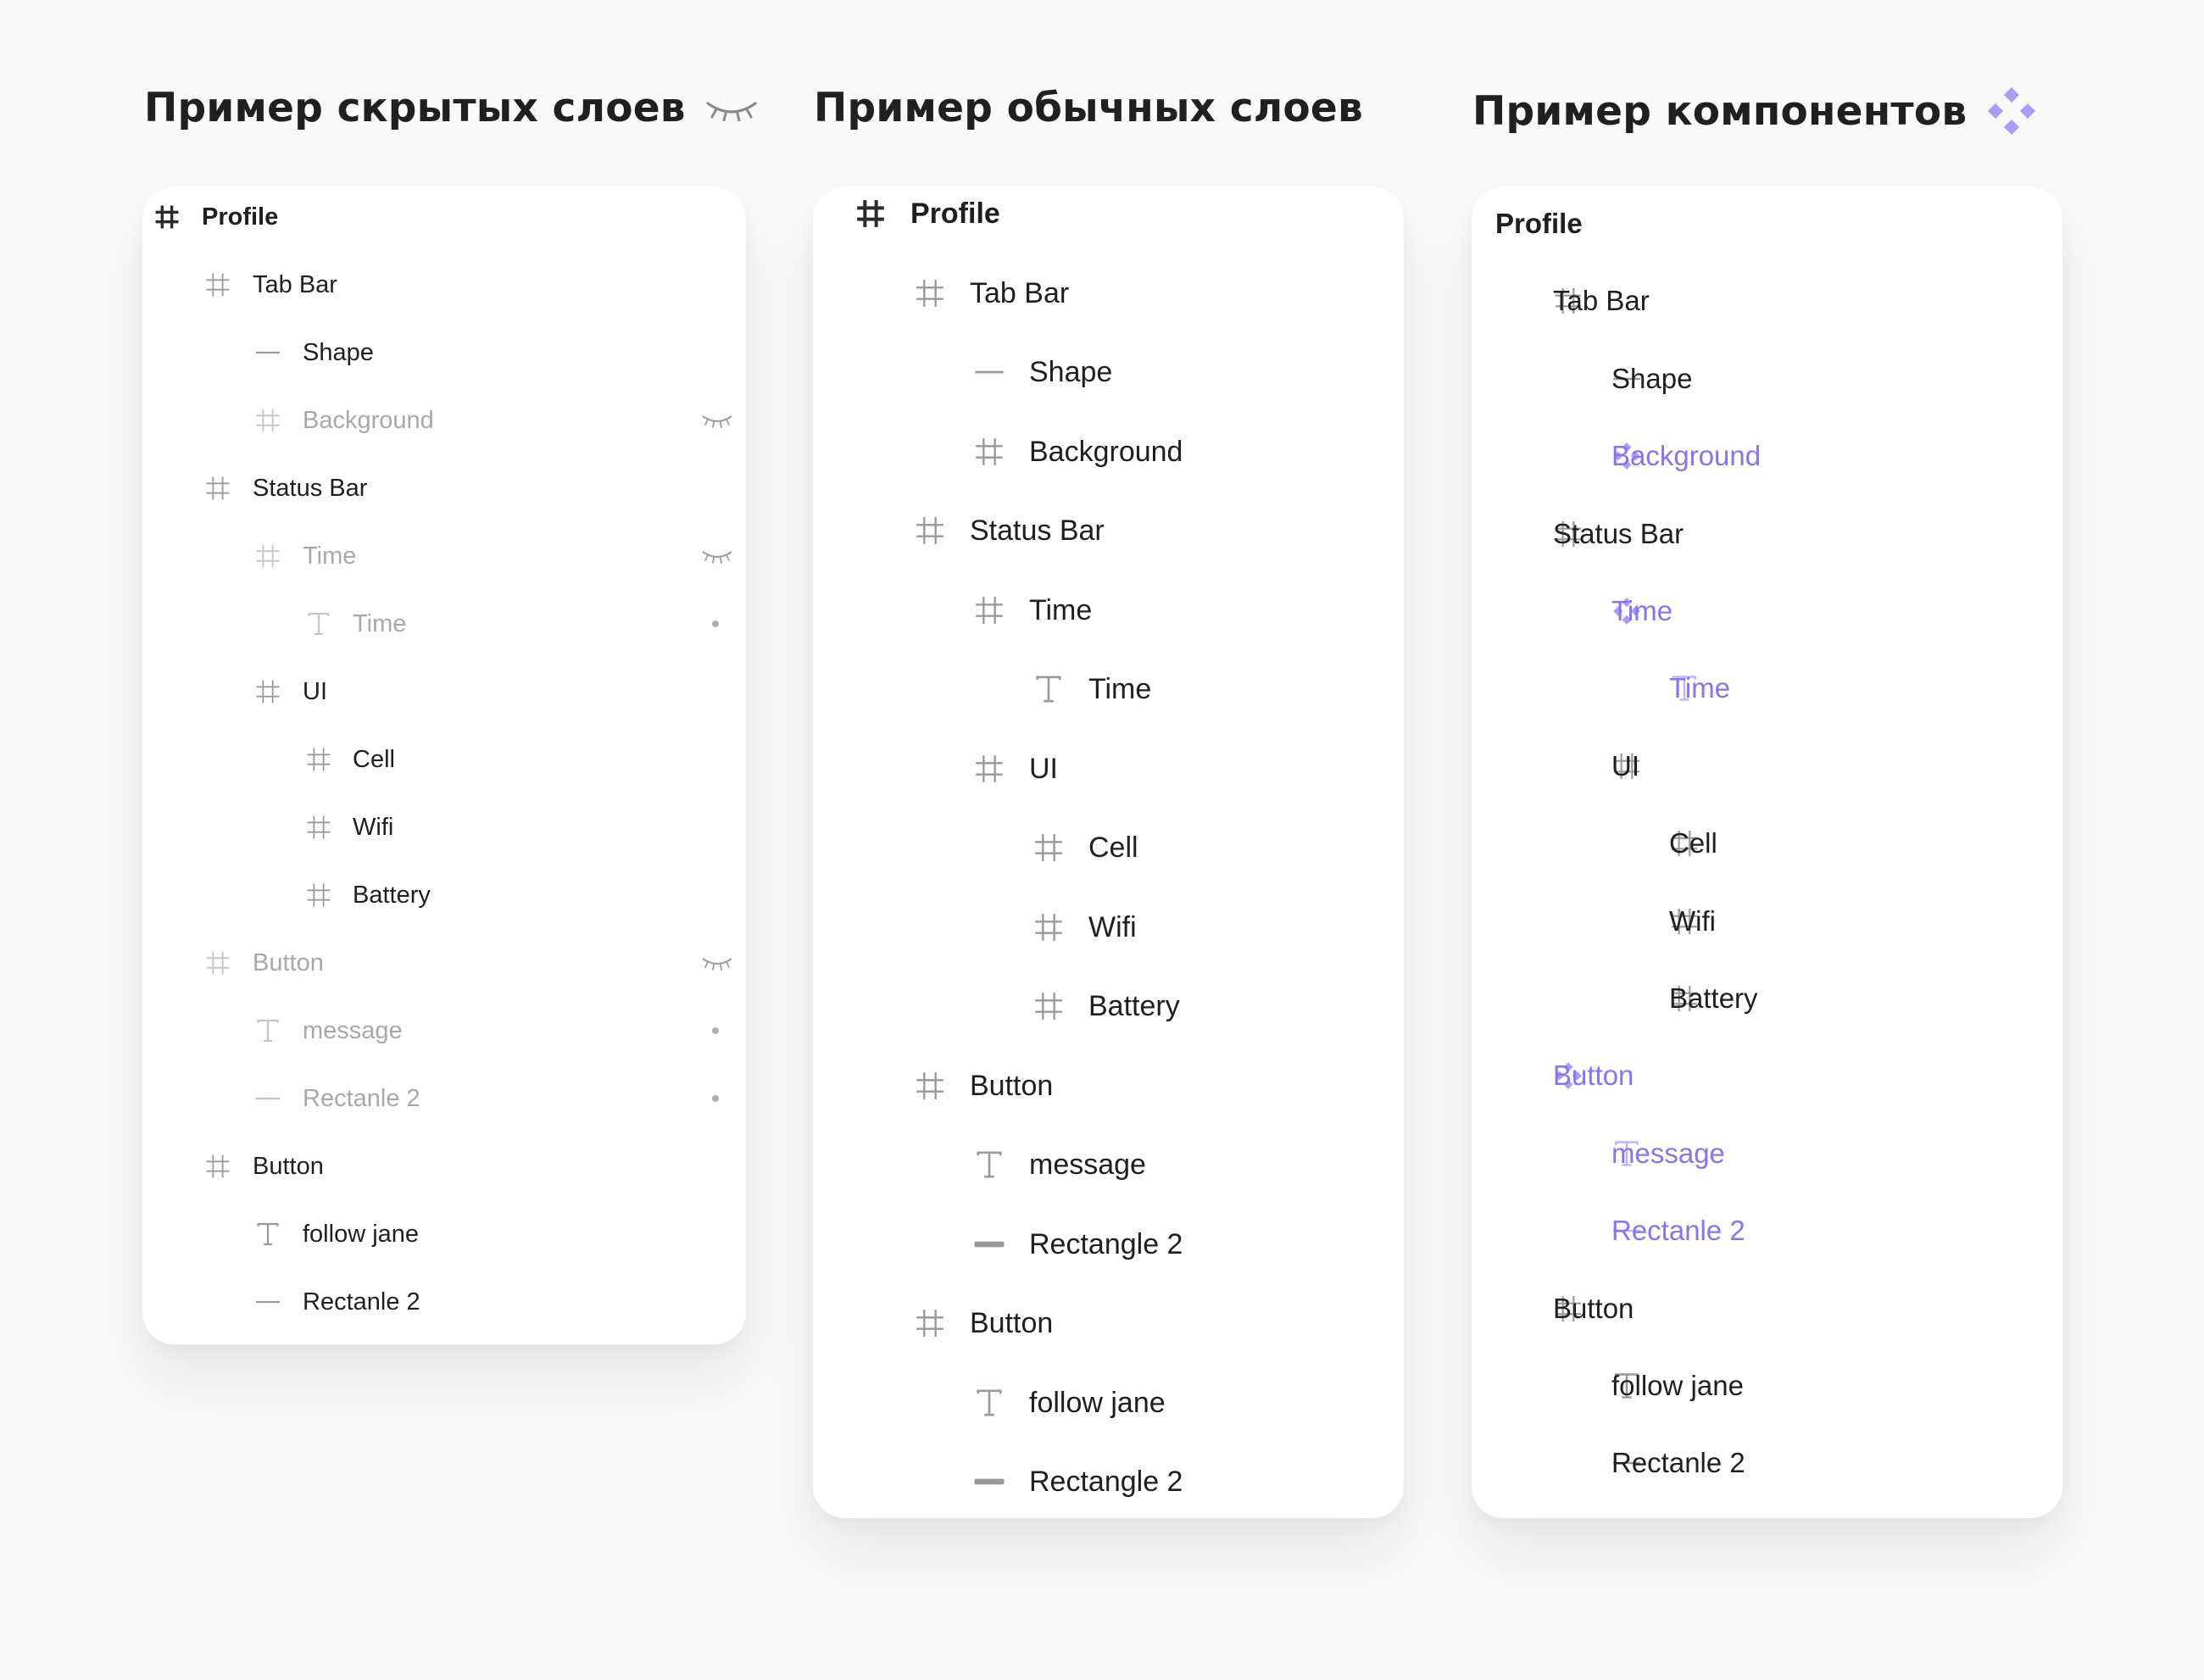 The image size is (2204, 1680). I want to click on title-text: Пример компонентов, so click(1719, 111).